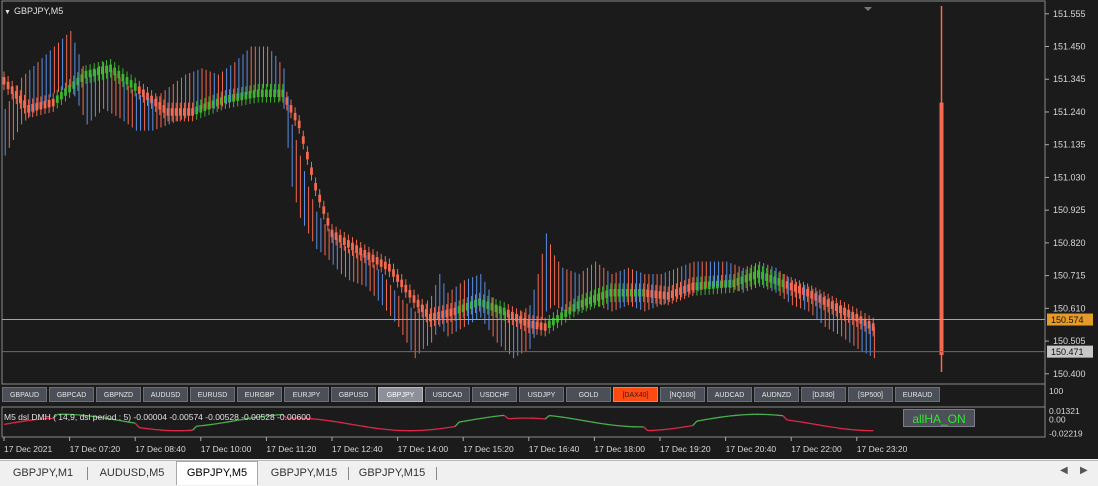 This screenshot has height=486, width=1098. I want to click on symbol-button-dax40: [DAX40], so click(635, 394).